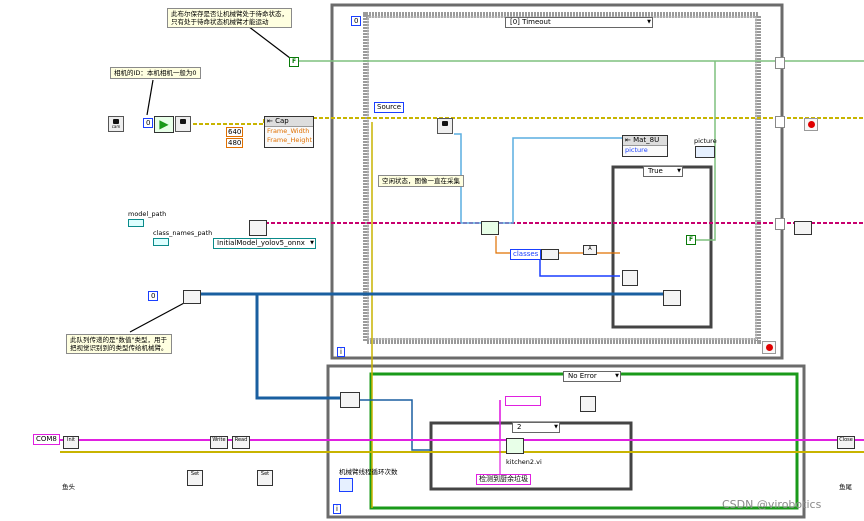  What do you see at coordinates (592, 376) in the screenshot?
I see `error-case-selector: No Error` at bounding box center [592, 376].